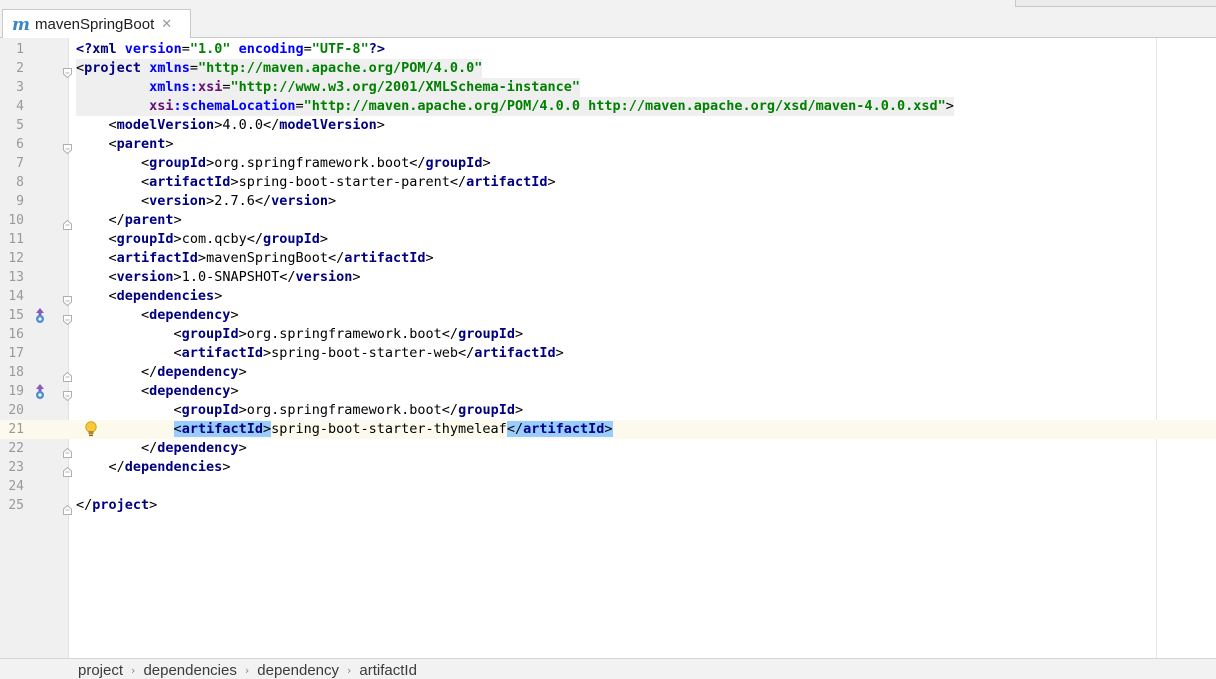  What do you see at coordinates (153, 467) in the screenshot?
I see `code-text: </dependencies>` at bounding box center [153, 467].